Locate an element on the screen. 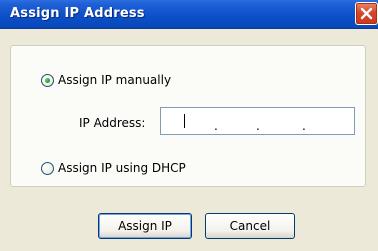 Image resolution: width=378 pixels, height=251 pixels. assign-ip-button: Assign IP is located at coordinates (145, 226).